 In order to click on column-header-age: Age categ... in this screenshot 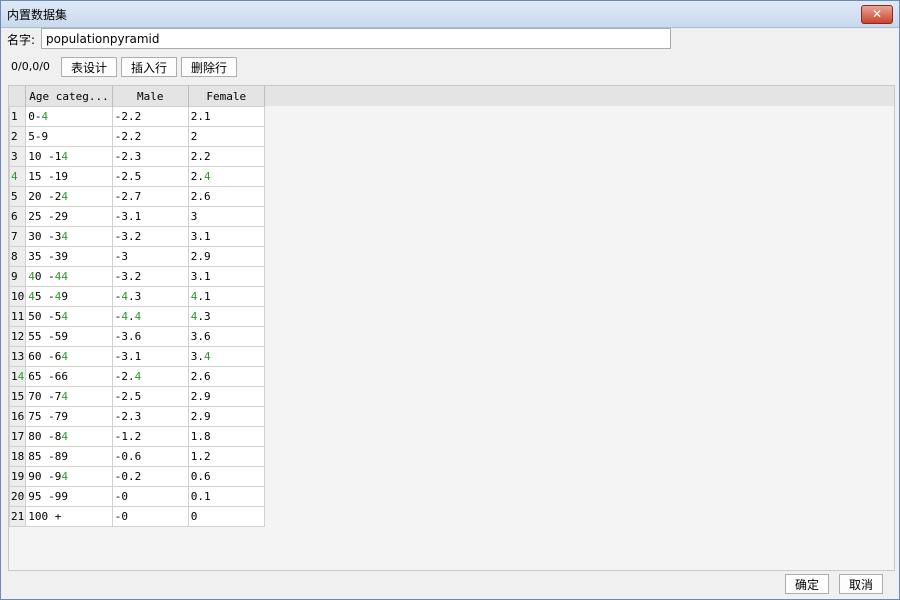, I will do `click(69, 96)`.